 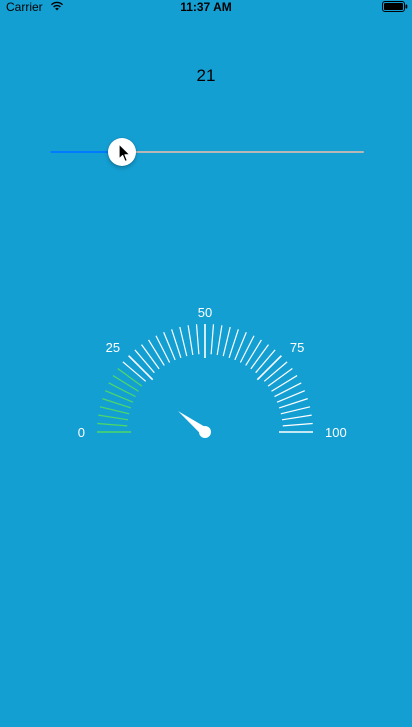 I want to click on speed-gauge: 0 25 50 75 100, so click(x=212, y=372).